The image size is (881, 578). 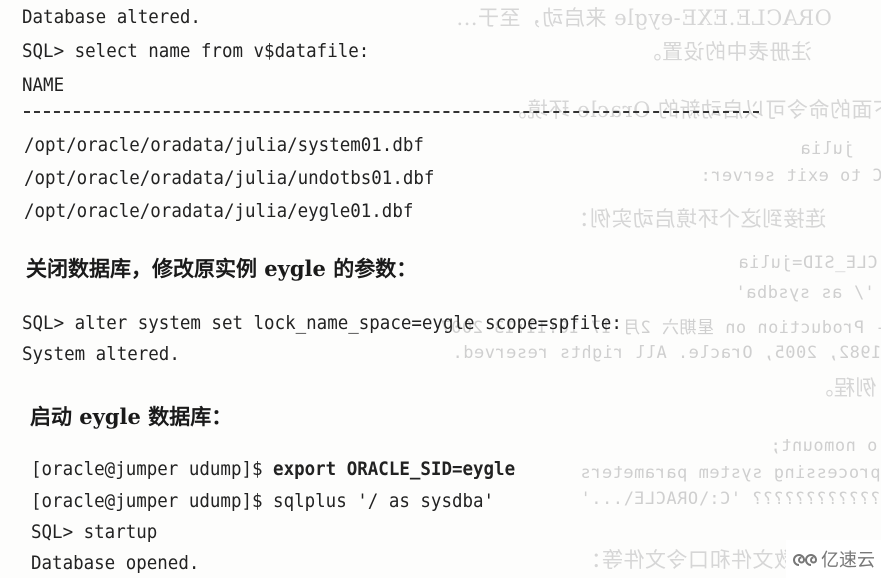 I want to click on sql-command-line: SQL> startup, so click(x=94, y=532).